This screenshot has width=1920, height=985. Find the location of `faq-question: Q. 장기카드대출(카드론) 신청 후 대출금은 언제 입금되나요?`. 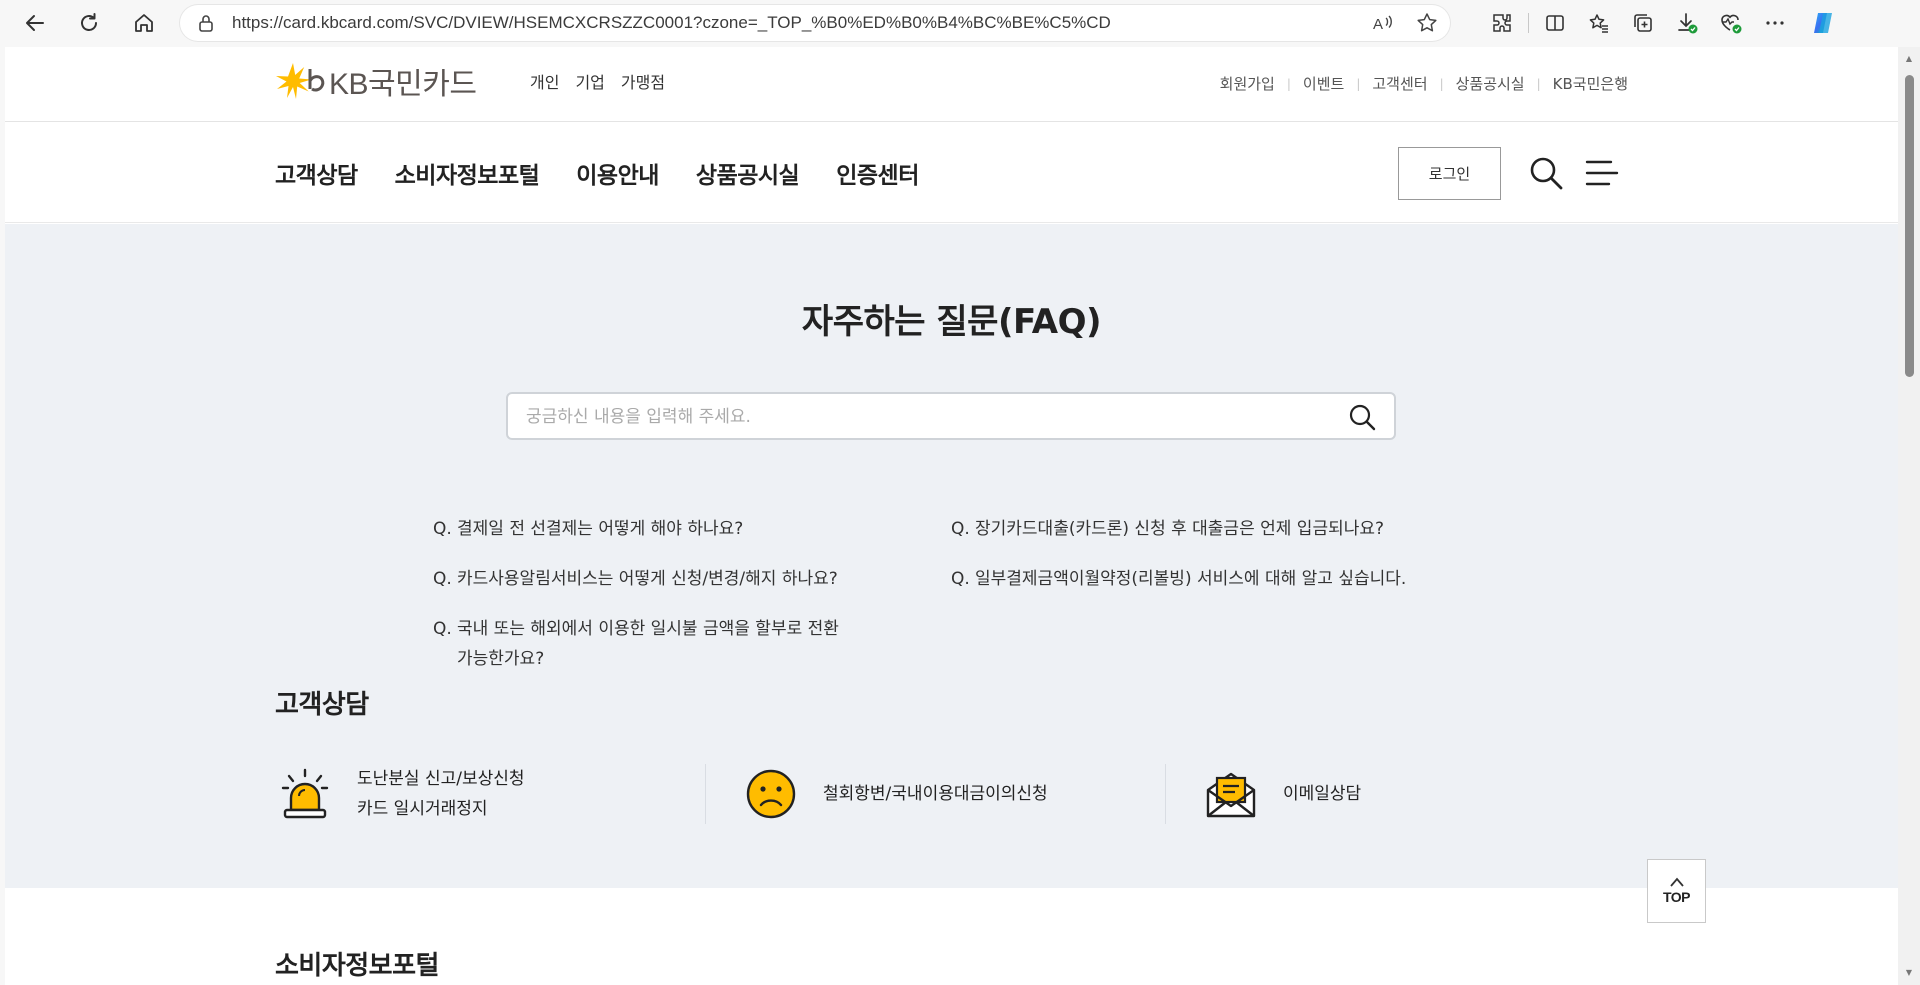

faq-question: Q. 장기카드대출(카드론) 신청 후 대출금은 언제 입금되나요? is located at coordinates (1167, 529).